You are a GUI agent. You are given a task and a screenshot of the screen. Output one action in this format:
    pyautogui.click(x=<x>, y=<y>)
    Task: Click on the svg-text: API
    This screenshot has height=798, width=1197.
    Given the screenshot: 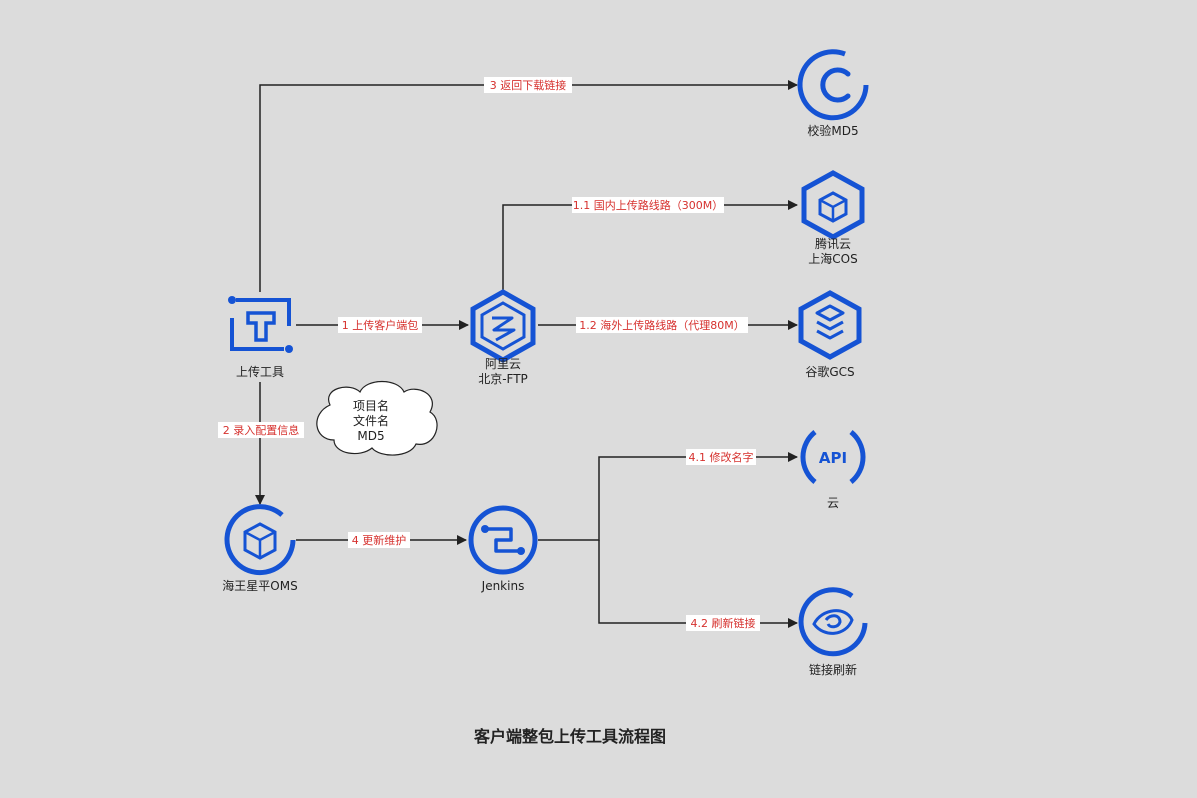 What is the action you would take?
    pyautogui.click(x=833, y=458)
    